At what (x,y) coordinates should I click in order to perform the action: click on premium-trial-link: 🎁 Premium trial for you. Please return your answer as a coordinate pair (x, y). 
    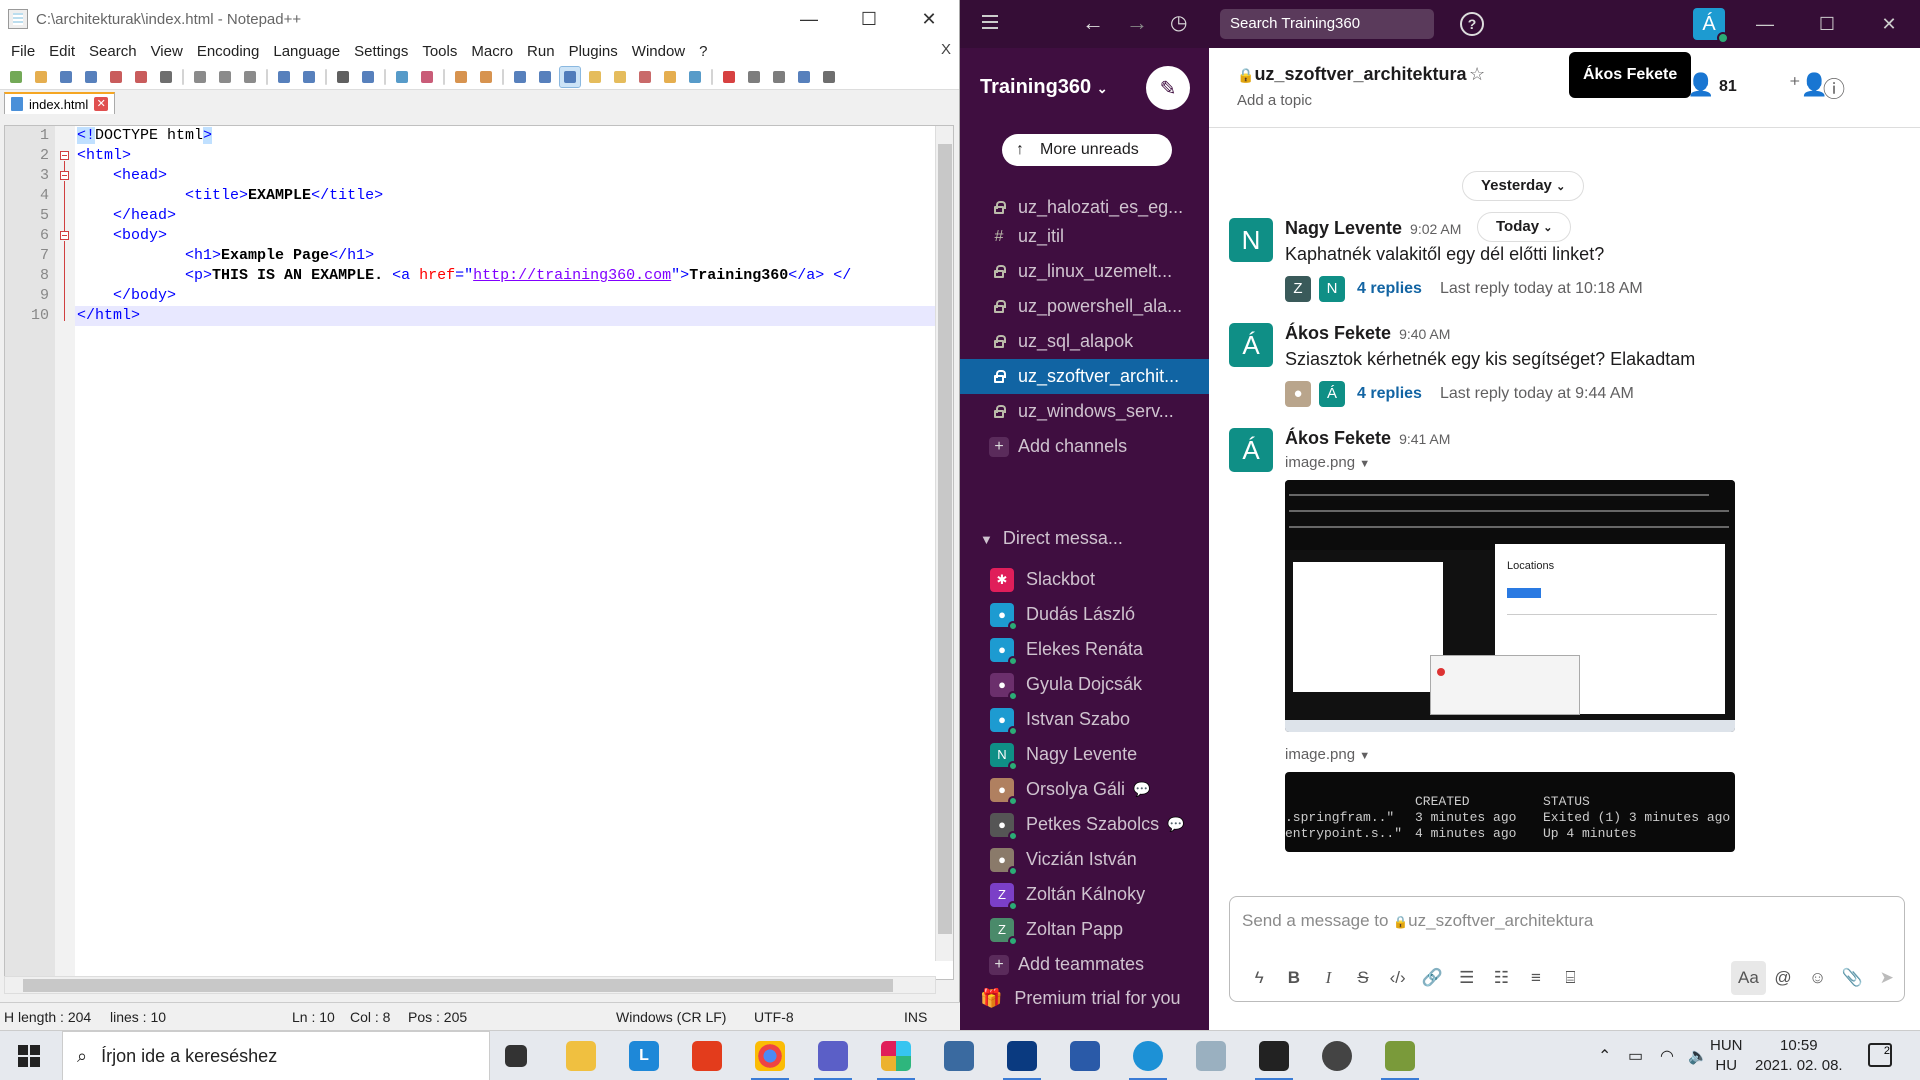
    Looking at the image, I should click on (1080, 998).